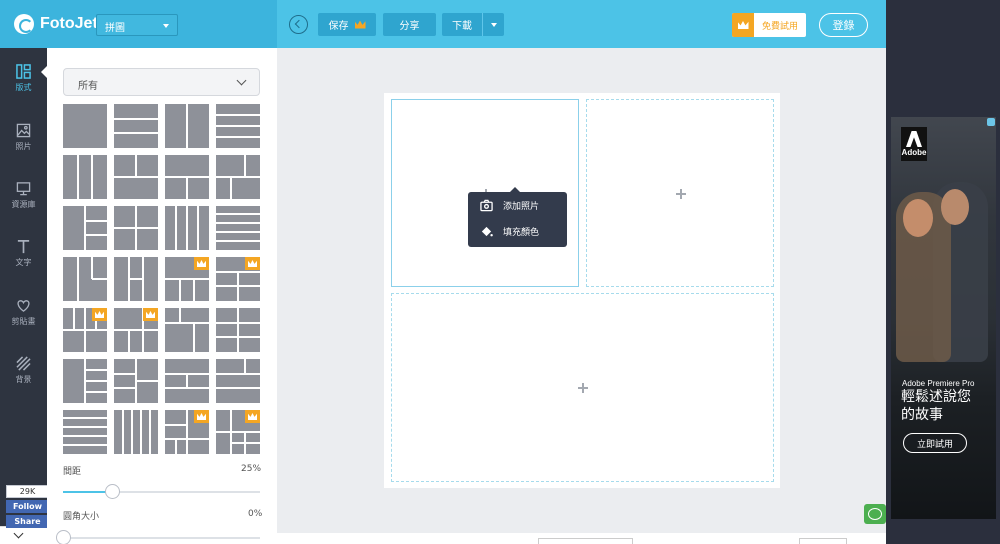  I want to click on caret-down-icon, so click(166, 26).